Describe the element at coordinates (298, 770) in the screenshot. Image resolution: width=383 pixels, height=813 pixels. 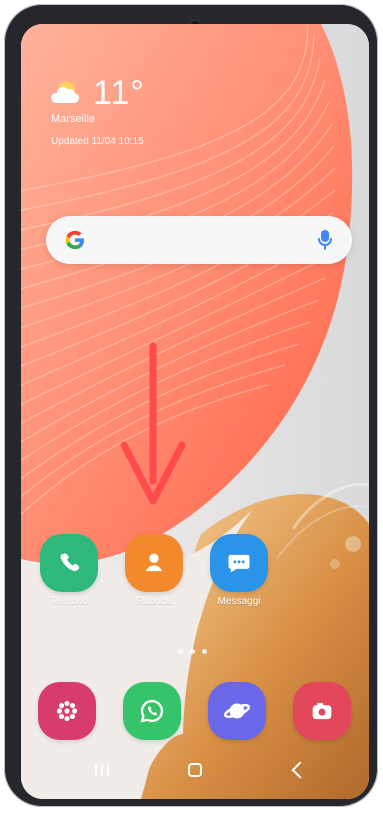
I see `back-icon` at that location.